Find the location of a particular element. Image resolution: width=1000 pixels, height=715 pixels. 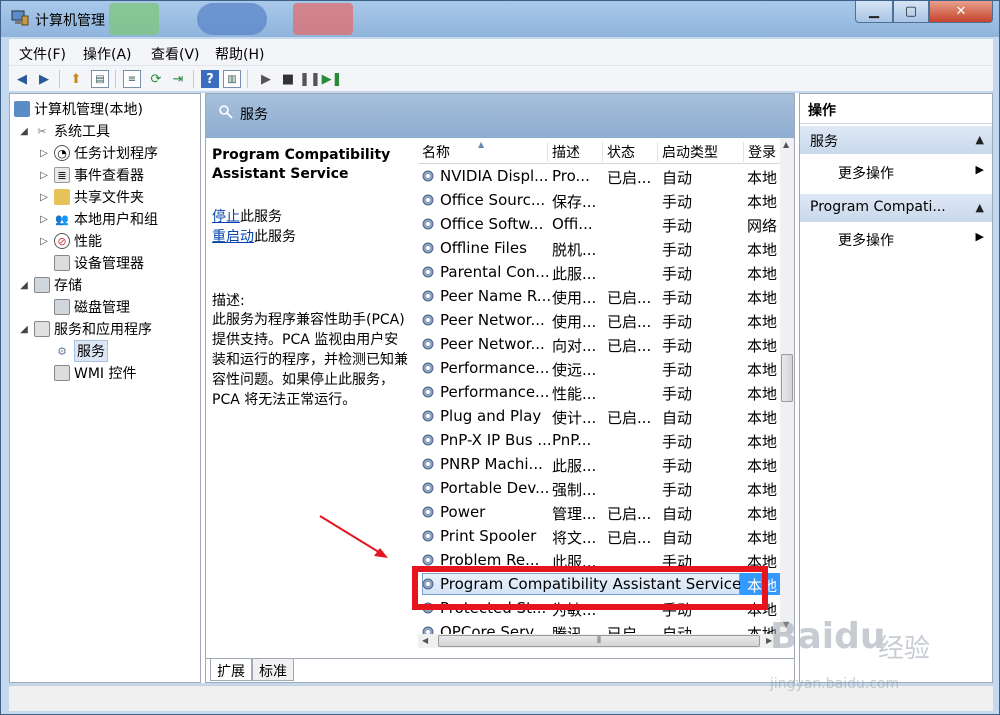

restart-service-link: 重启动 is located at coordinates (233, 237).